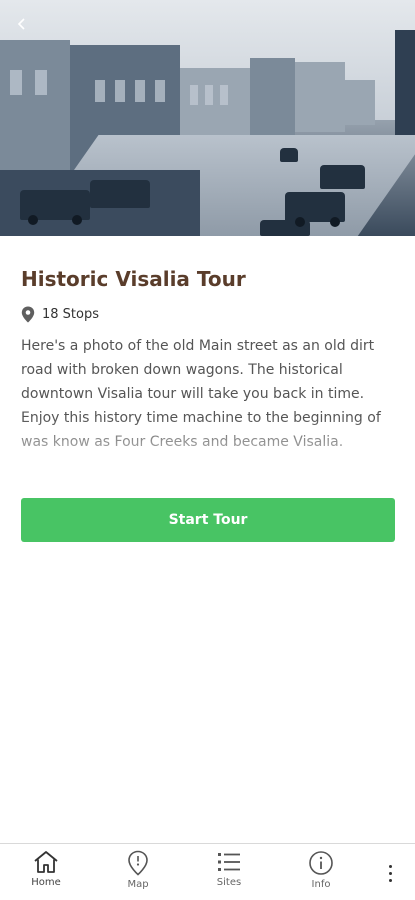 This screenshot has height=900, width=415. I want to click on more-options-button, so click(390, 873).